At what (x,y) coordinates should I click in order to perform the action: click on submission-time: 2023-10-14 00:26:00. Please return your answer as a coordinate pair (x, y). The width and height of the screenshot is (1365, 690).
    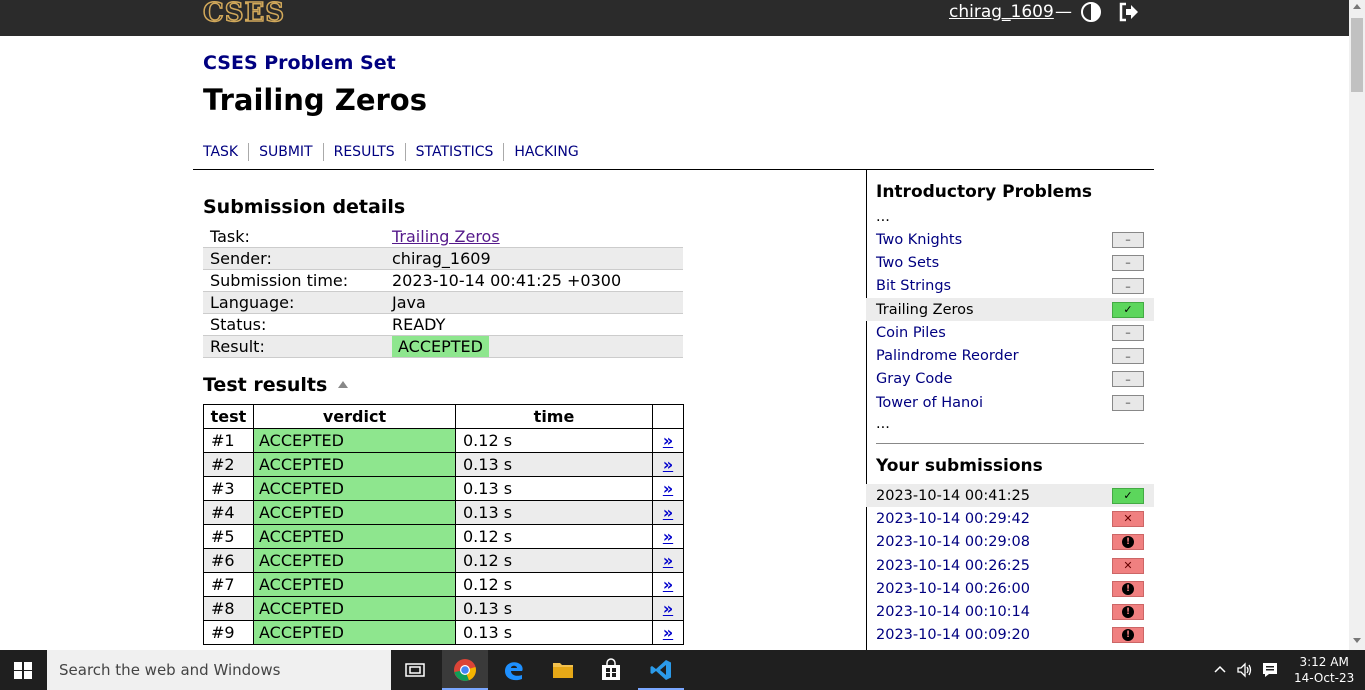
    Looking at the image, I should click on (953, 589).